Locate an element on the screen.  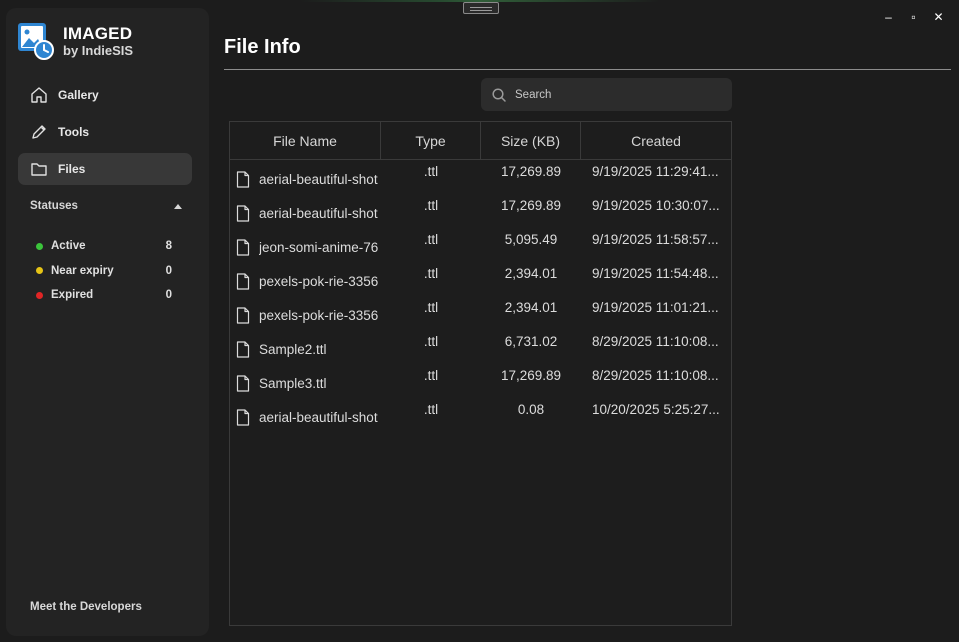
column-header-size: Size (KB) is located at coordinates (531, 140).